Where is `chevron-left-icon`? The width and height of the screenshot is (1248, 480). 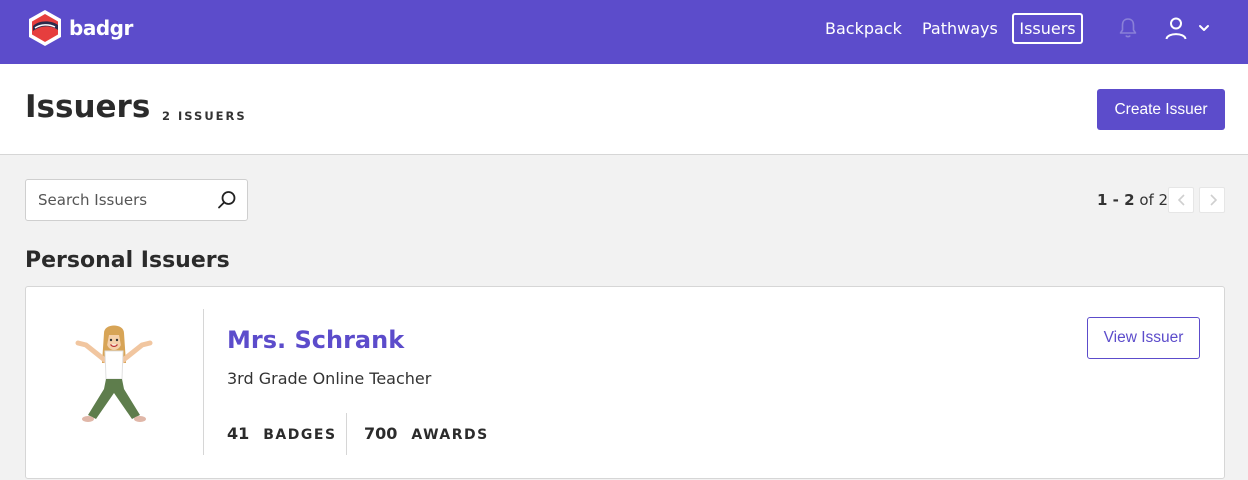 chevron-left-icon is located at coordinates (1181, 200).